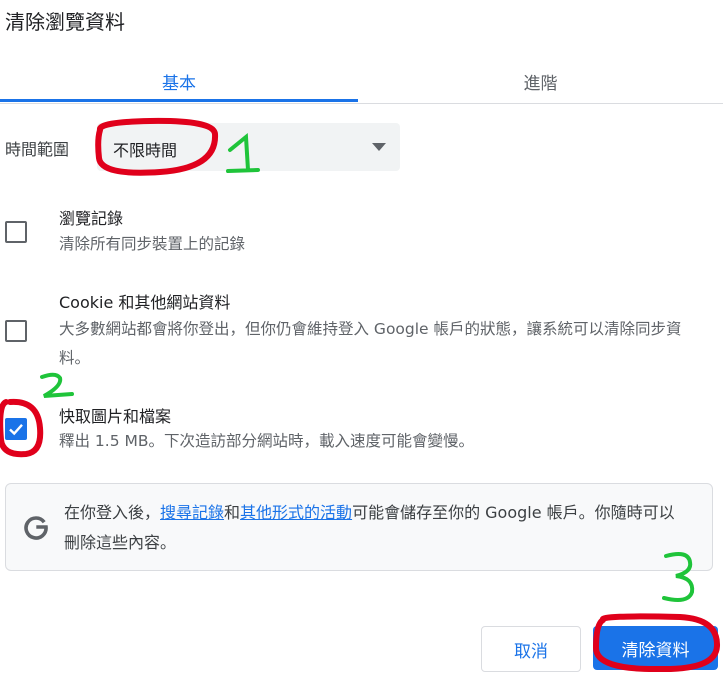 The height and width of the screenshot is (676, 723). I want to click on checkbox-cookies, so click(16, 331).